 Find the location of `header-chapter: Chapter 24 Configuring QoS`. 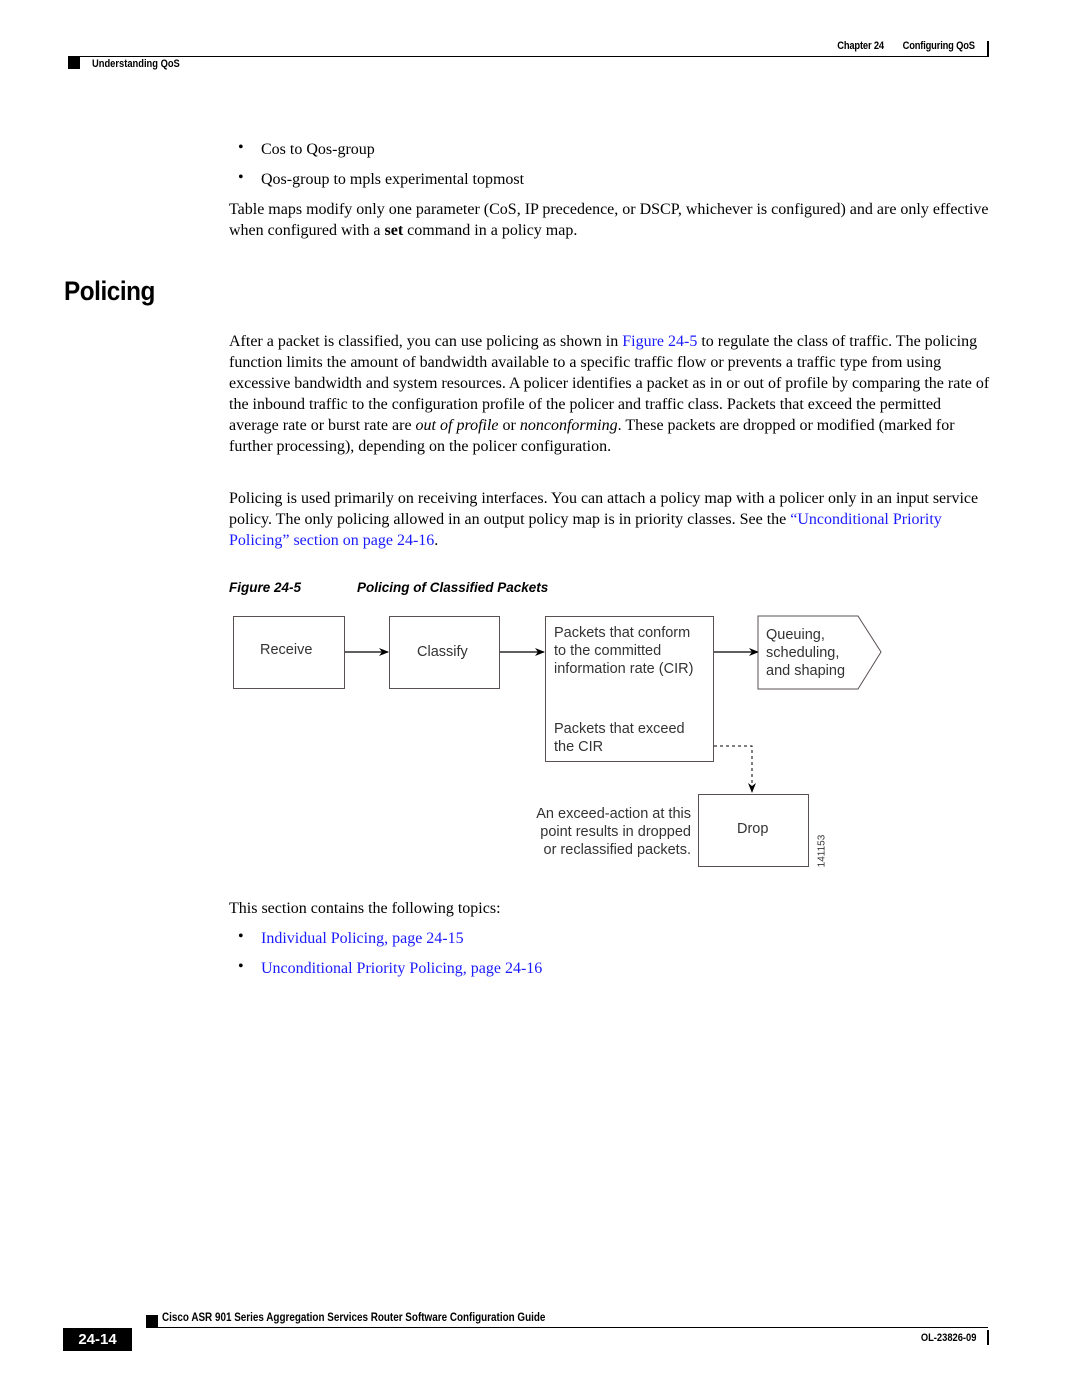

header-chapter: Chapter 24 Configuring QoS is located at coordinates (906, 46).